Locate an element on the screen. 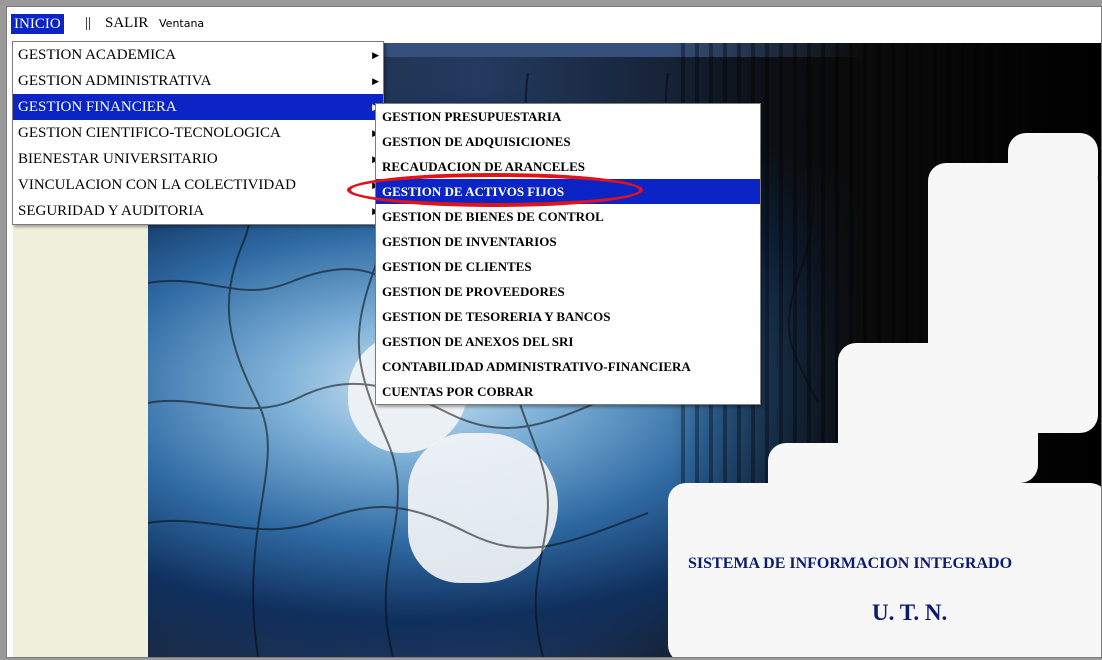 The width and height of the screenshot is (1102, 660). menu-item-label: BIENESTAR UNIVERSITARIO is located at coordinates (118, 159).